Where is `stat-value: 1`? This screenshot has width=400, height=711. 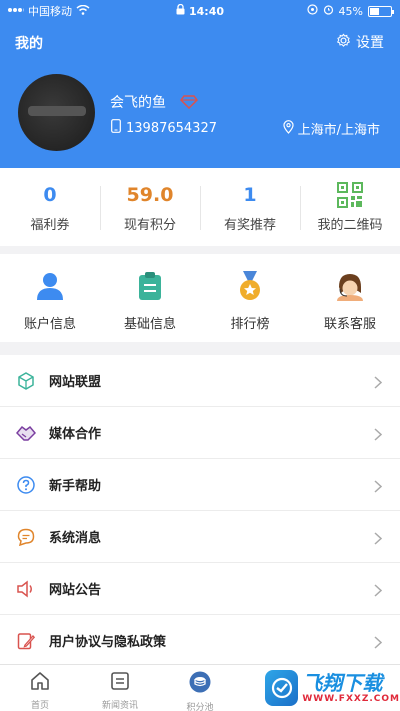
stat-value: 1 is located at coordinates (250, 194).